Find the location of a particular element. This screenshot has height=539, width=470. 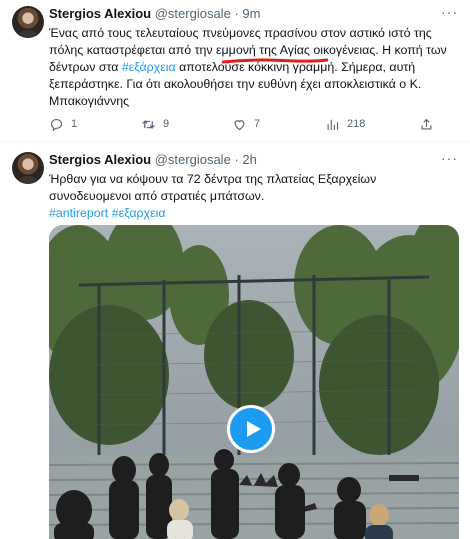

like-button: 7 is located at coordinates (246, 124).